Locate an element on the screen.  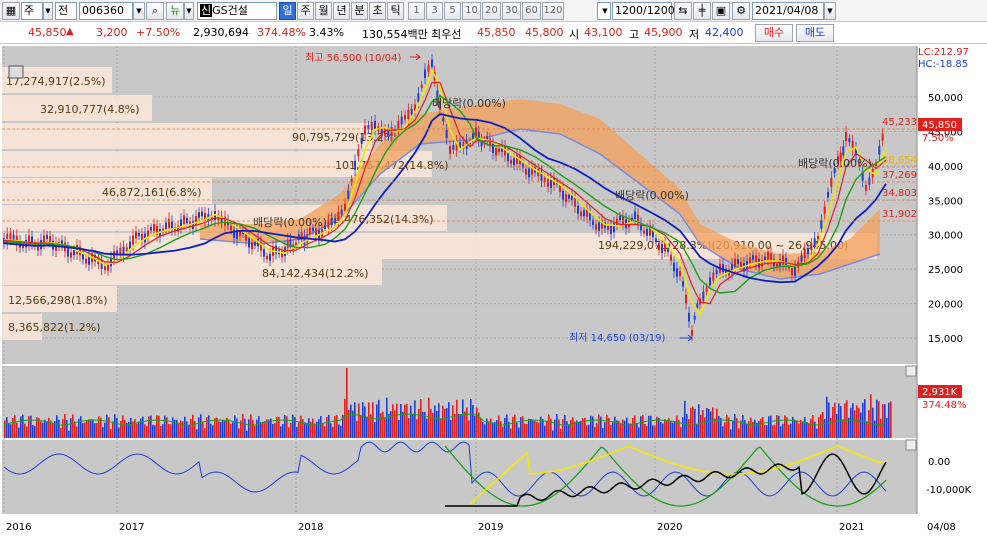
mode-select: 주 is located at coordinates (32, 11).